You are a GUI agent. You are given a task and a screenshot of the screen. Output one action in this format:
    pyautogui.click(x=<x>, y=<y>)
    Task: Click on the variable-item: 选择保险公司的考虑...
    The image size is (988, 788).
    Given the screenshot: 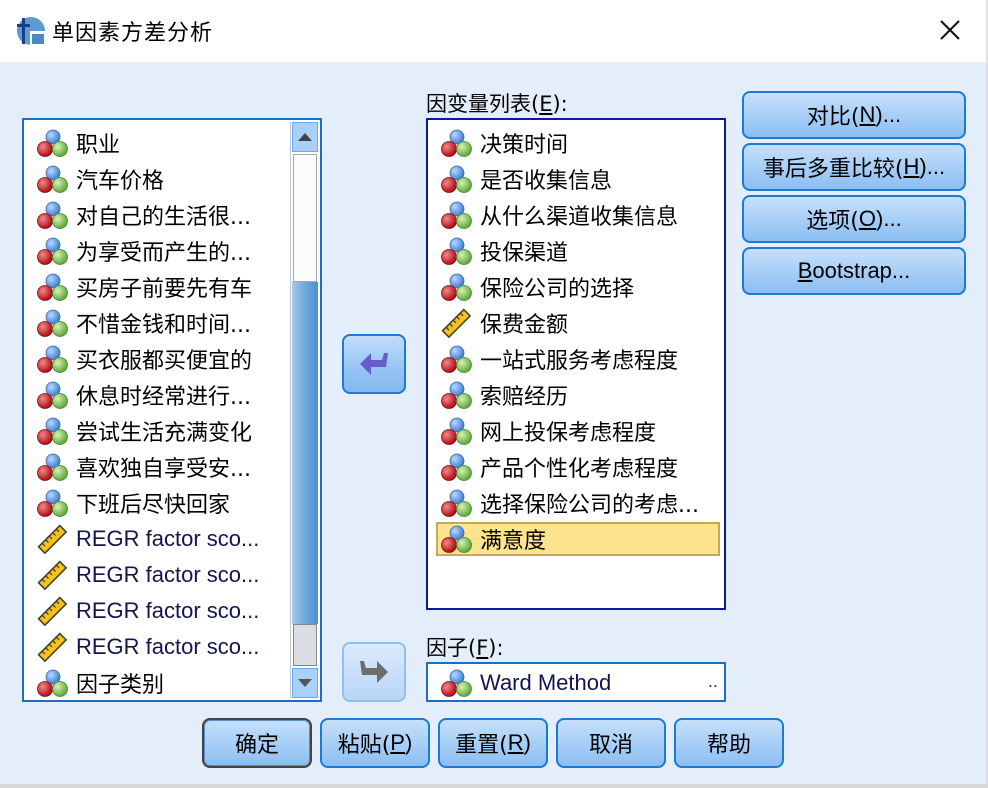 What is the action you would take?
    pyautogui.click(x=569, y=503)
    